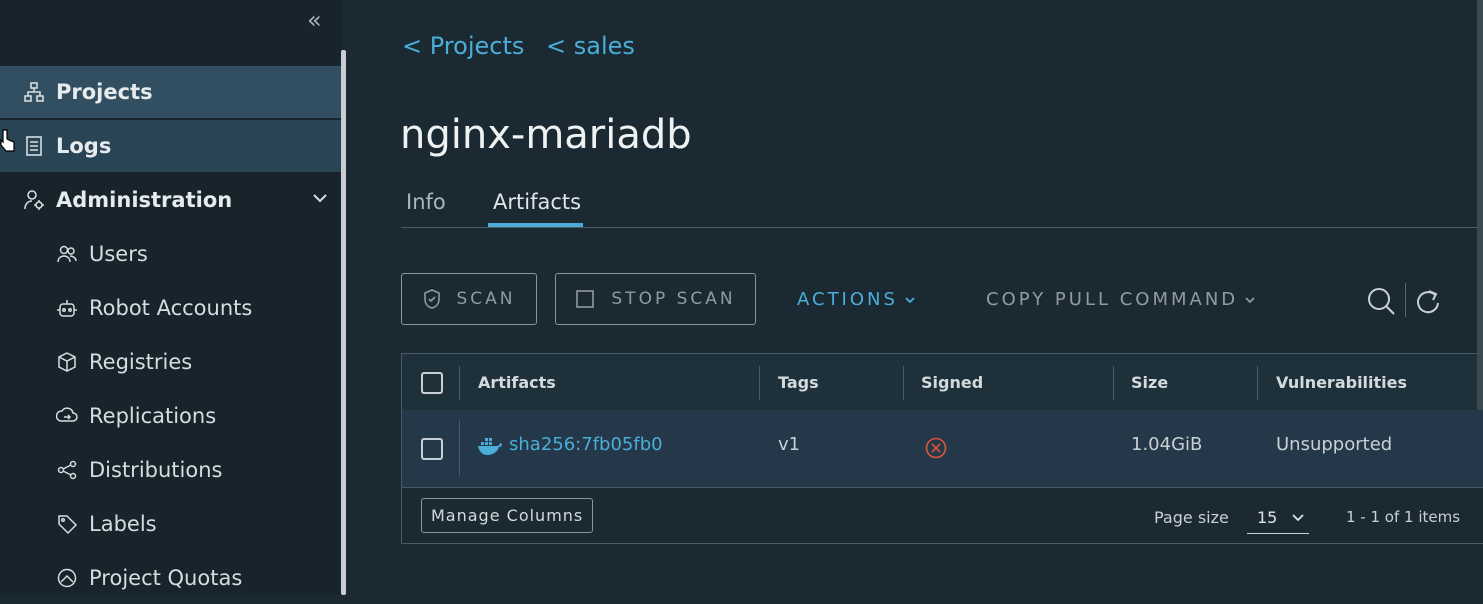 The width and height of the screenshot is (1483, 604). Describe the element at coordinates (343, 322) in the screenshot. I see `sidebar-scrollbar` at that location.